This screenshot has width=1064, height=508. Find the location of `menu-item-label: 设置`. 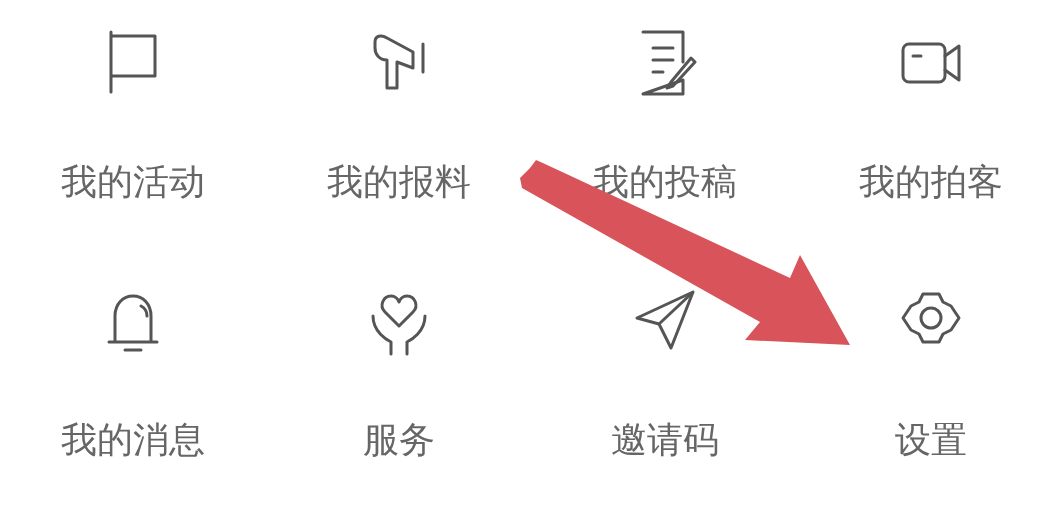

menu-item-label: 设置 is located at coordinates (931, 440).